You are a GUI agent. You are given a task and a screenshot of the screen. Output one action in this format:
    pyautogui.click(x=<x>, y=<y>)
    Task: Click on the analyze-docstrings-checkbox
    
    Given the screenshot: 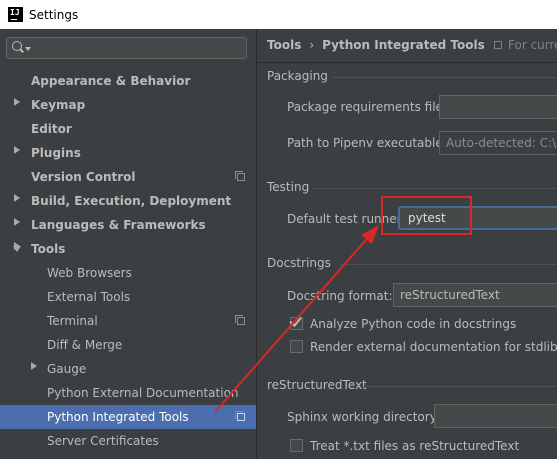 What is the action you would take?
    pyautogui.click(x=296, y=322)
    